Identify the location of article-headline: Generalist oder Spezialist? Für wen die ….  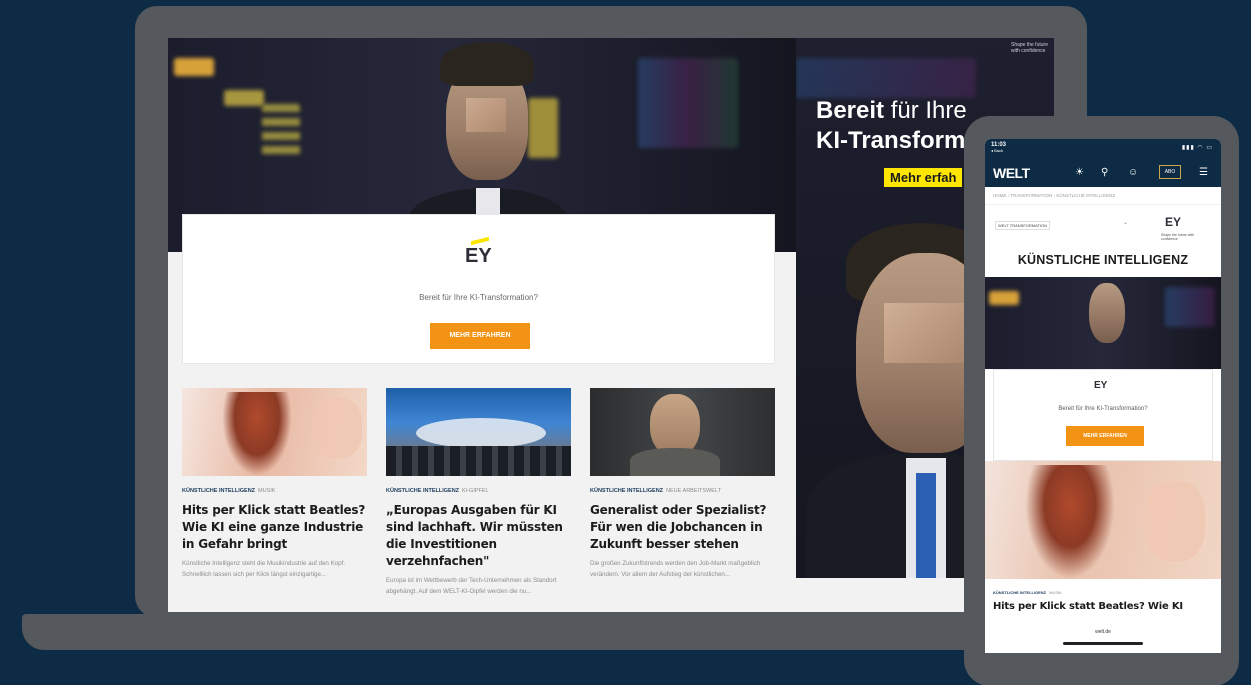
(682, 527).